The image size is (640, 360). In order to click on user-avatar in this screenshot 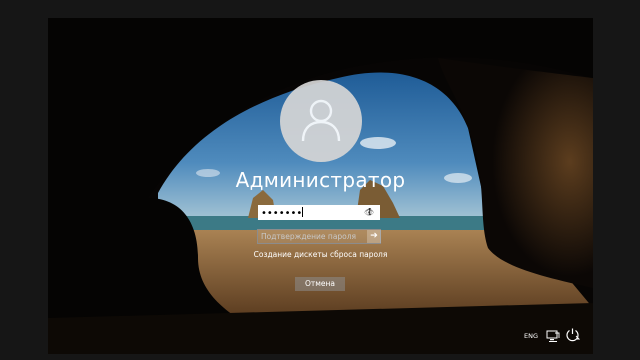, I will do `click(321, 121)`.